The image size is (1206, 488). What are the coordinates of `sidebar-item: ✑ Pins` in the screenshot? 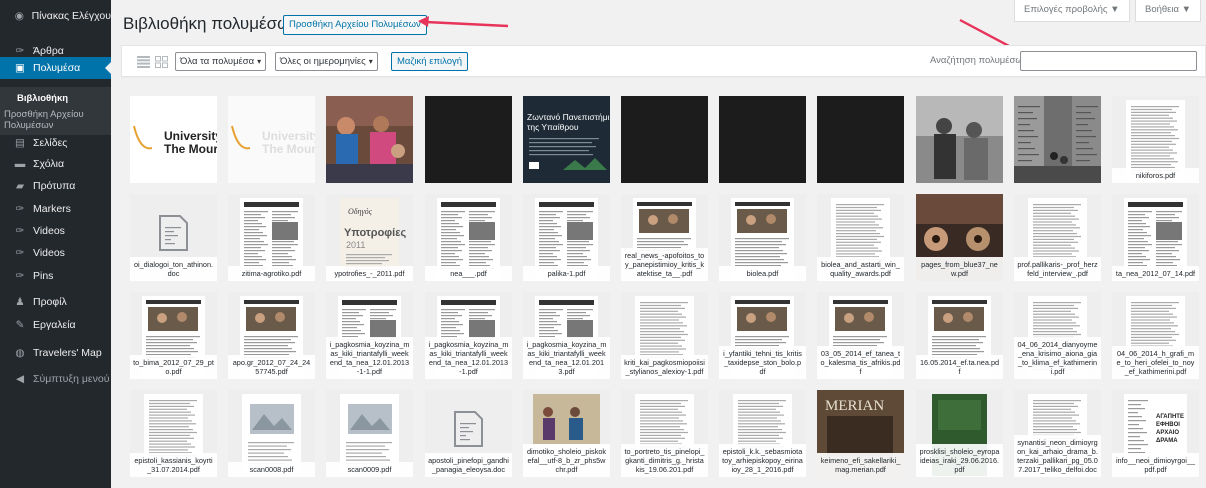 It's located at (55, 276).